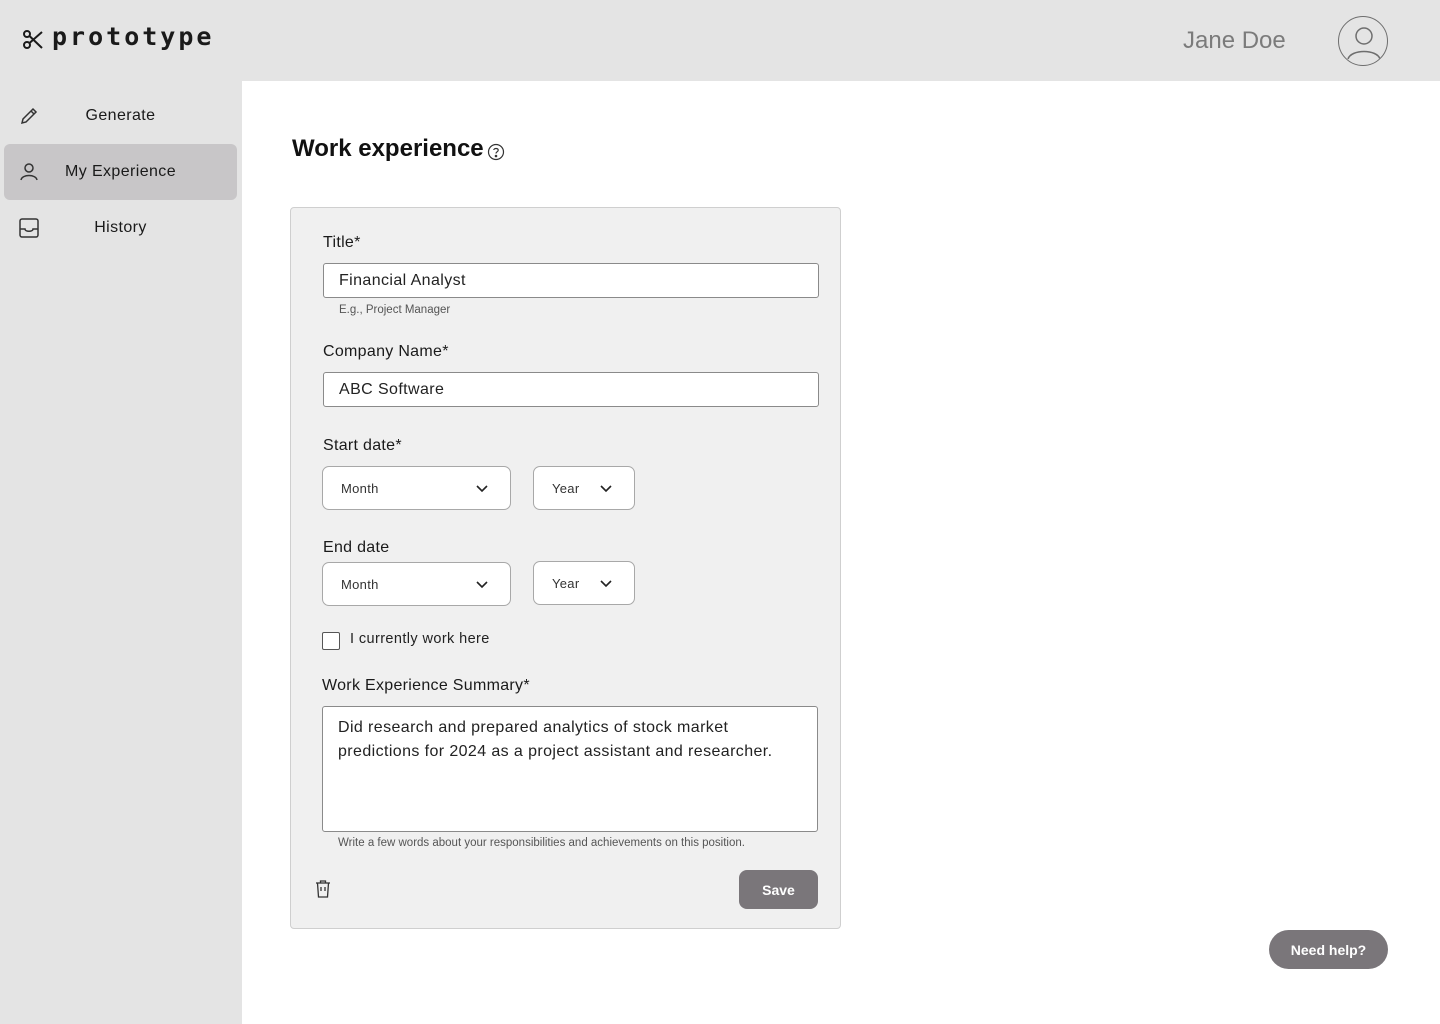  I want to click on start-date-label: Start date*, so click(362, 445).